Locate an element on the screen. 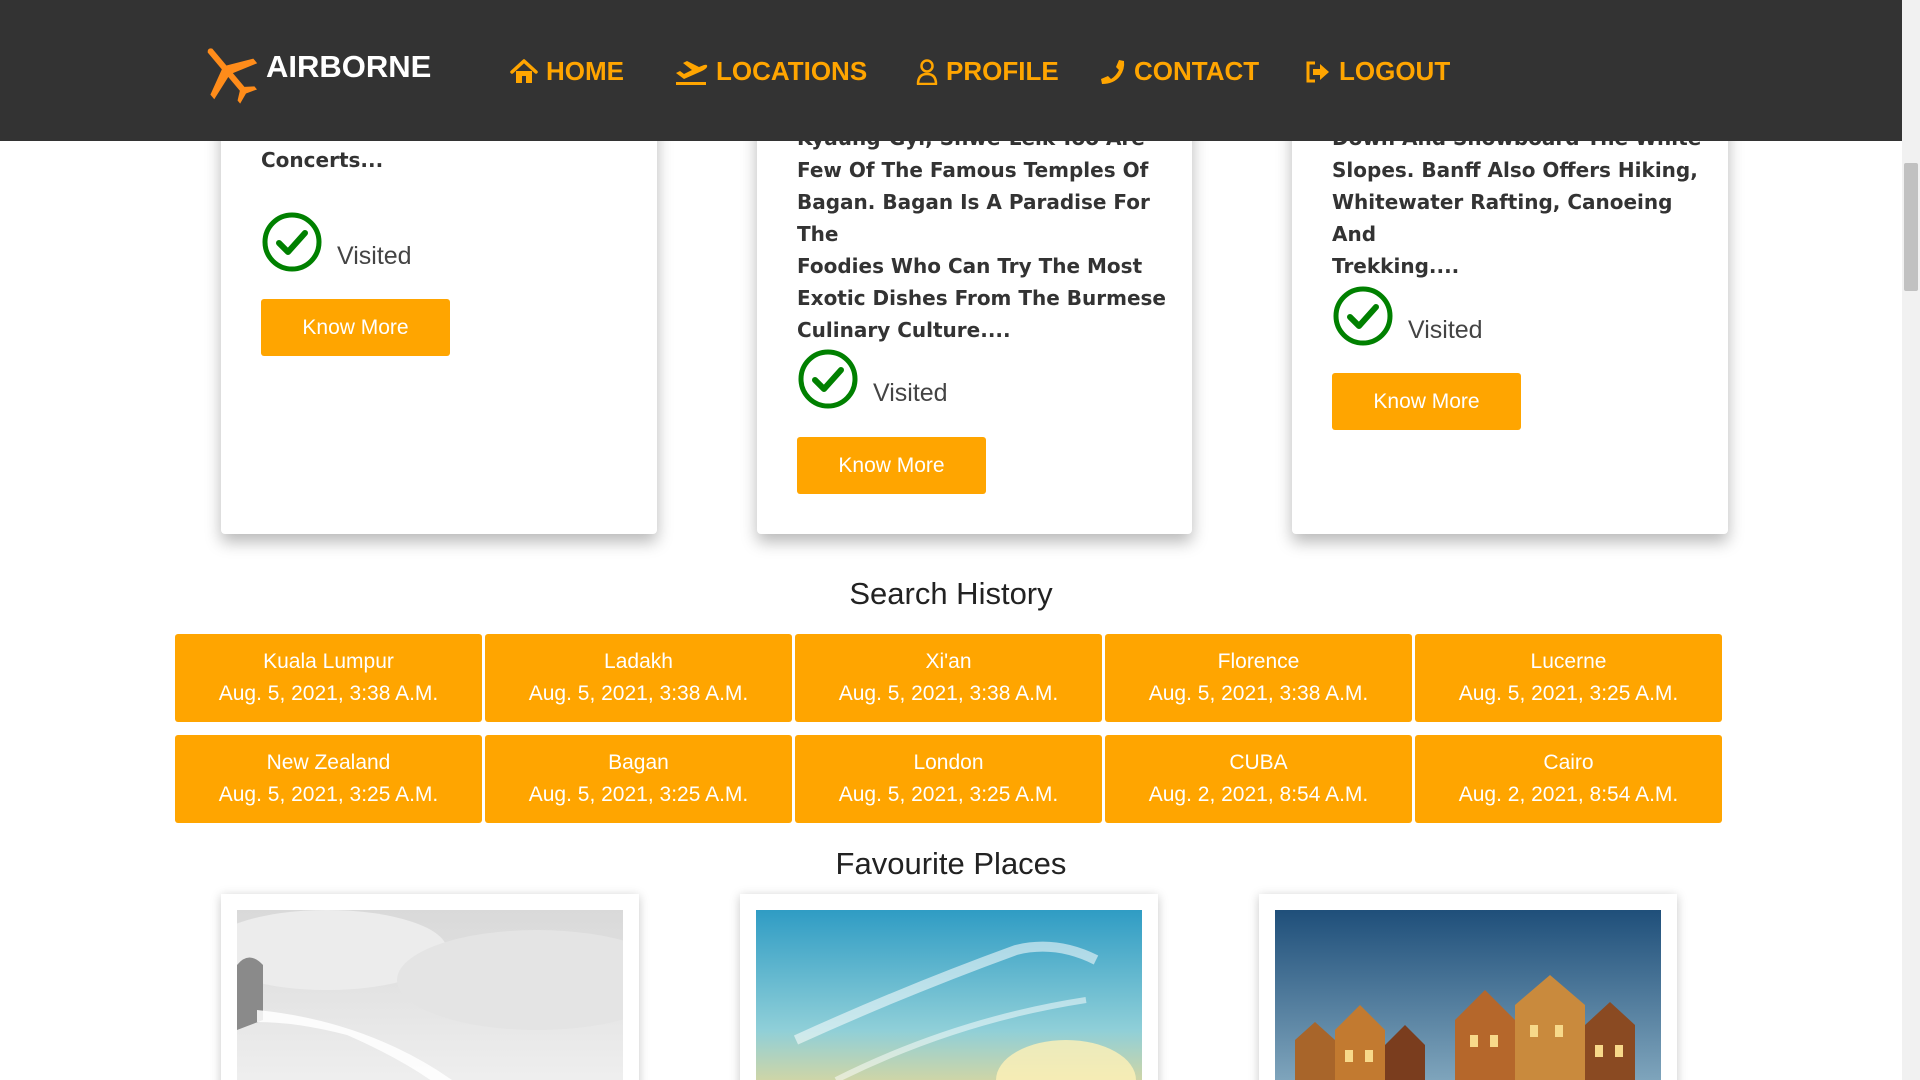 The height and width of the screenshot is (1080, 1920). history-item: Bagan Aug. 5, 2021, 3:25 A.M. is located at coordinates (638, 779).